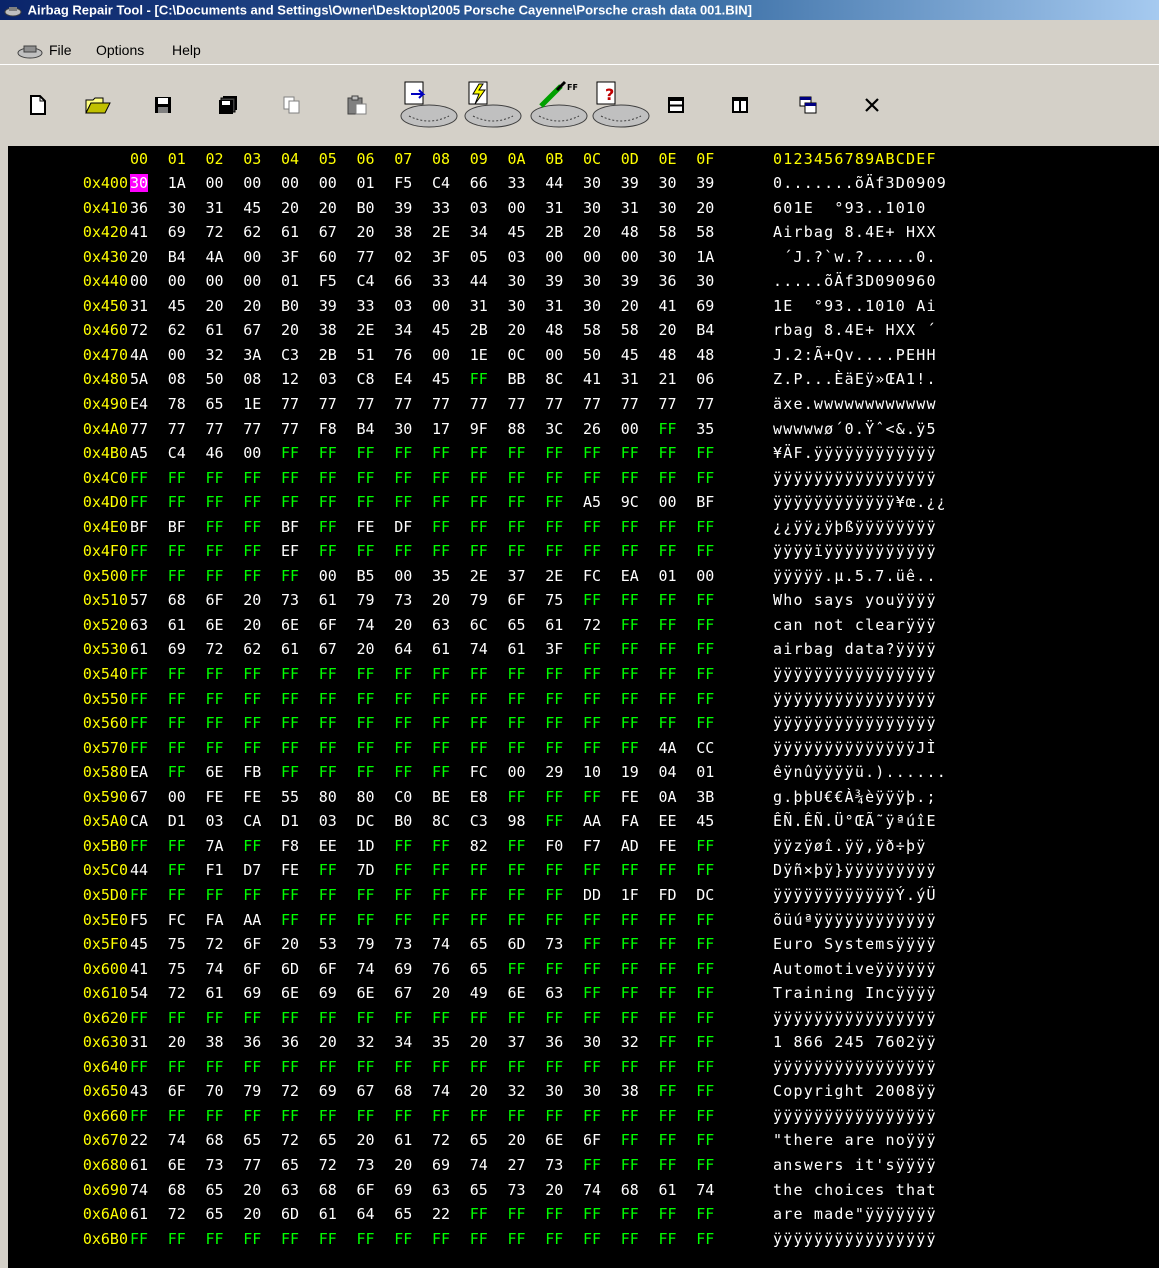 This screenshot has height=1268, width=1159. I want to click on hex-byte: 68, so click(630, 1190).